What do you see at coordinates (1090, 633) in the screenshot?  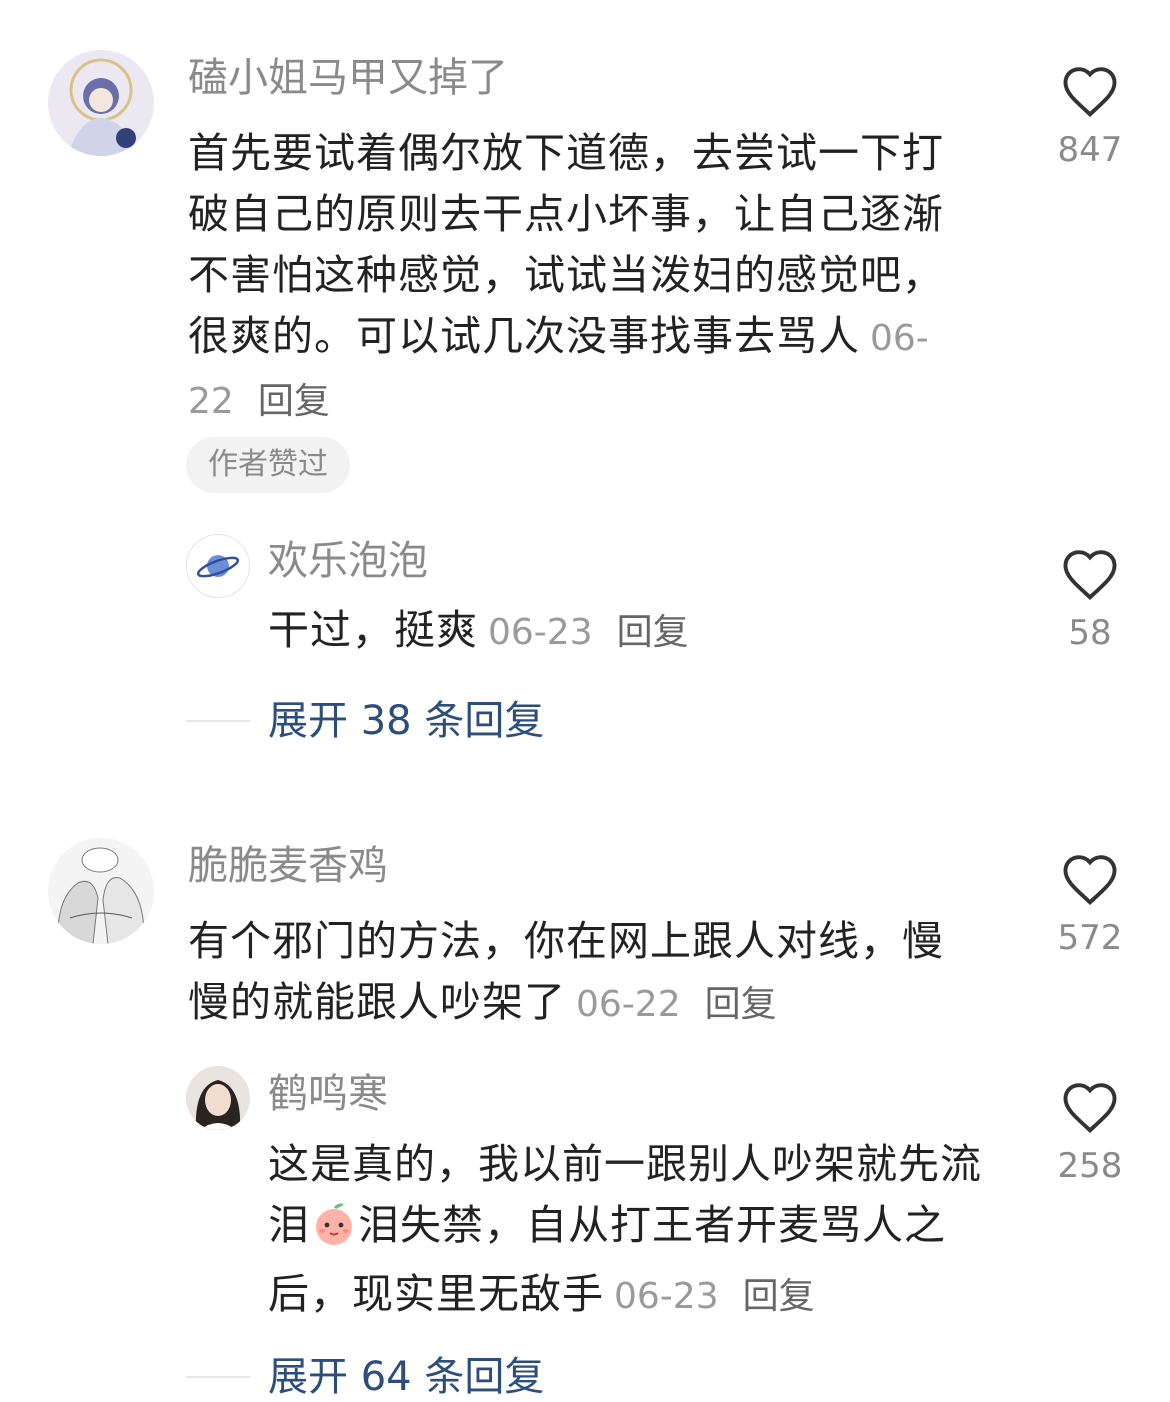 I see `like-count: 58` at bounding box center [1090, 633].